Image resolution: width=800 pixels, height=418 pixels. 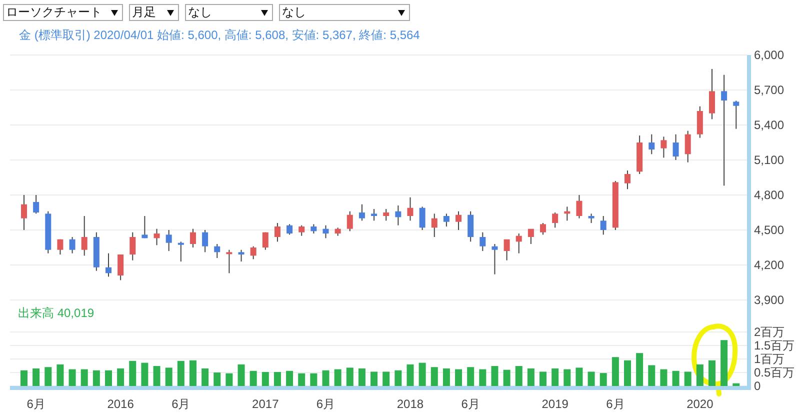 What do you see at coordinates (757, 386) in the screenshot?
I see `axis-label: 0` at bounding box center [757, 386].